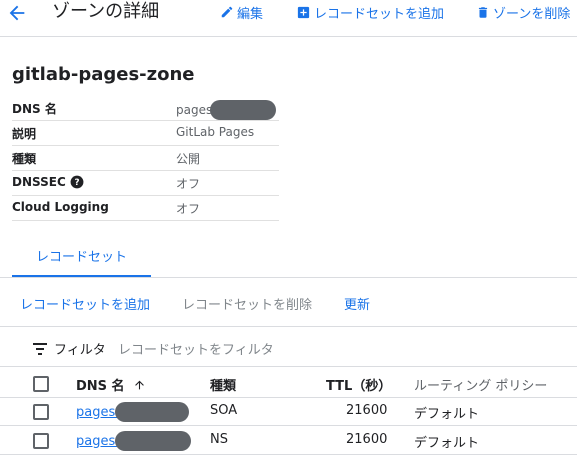 The image size is (577, 461). What do you see at coordinates (288, 411) in the screenshot?
I see `table-row: pages. SOA 21600 デフォルト` at bounding box center [288, 411].